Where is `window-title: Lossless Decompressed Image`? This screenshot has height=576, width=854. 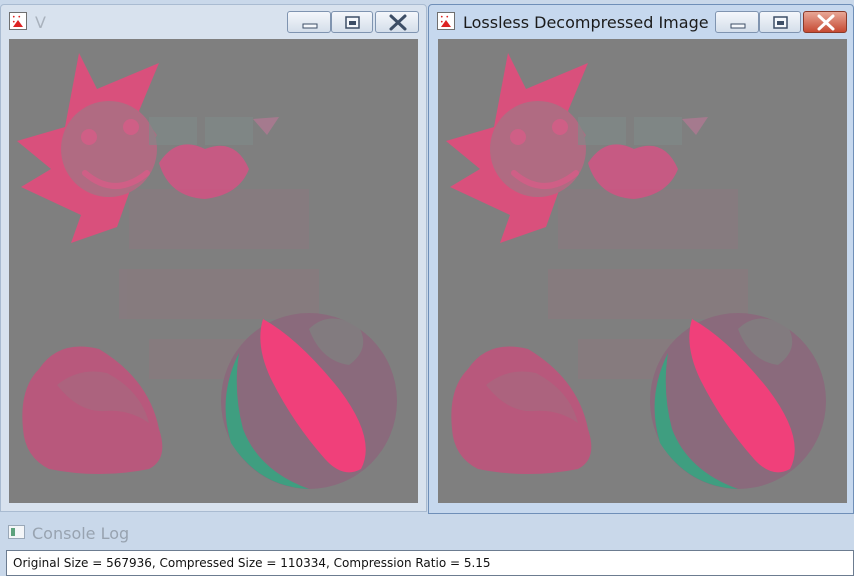 window-title: Lossless Decompressed Image is located at coordinates (586, 22).